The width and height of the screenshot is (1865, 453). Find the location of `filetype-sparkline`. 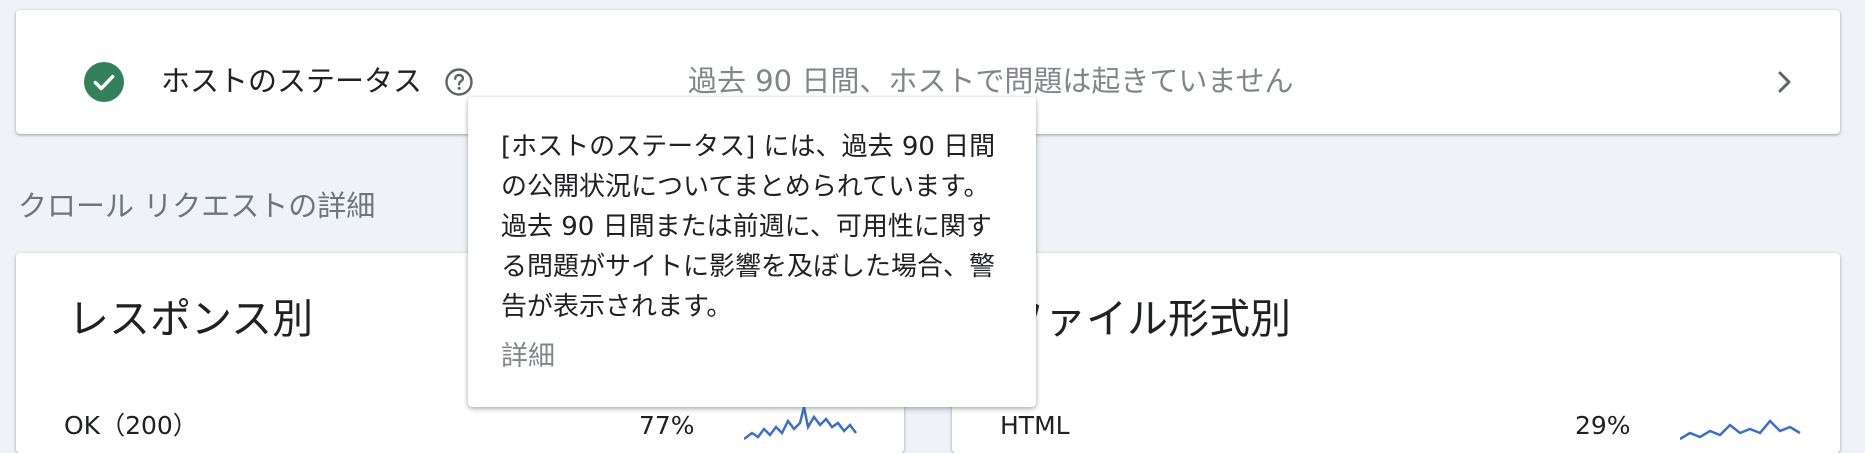

filetype-sparkline is located at coordinates (1740, 430).